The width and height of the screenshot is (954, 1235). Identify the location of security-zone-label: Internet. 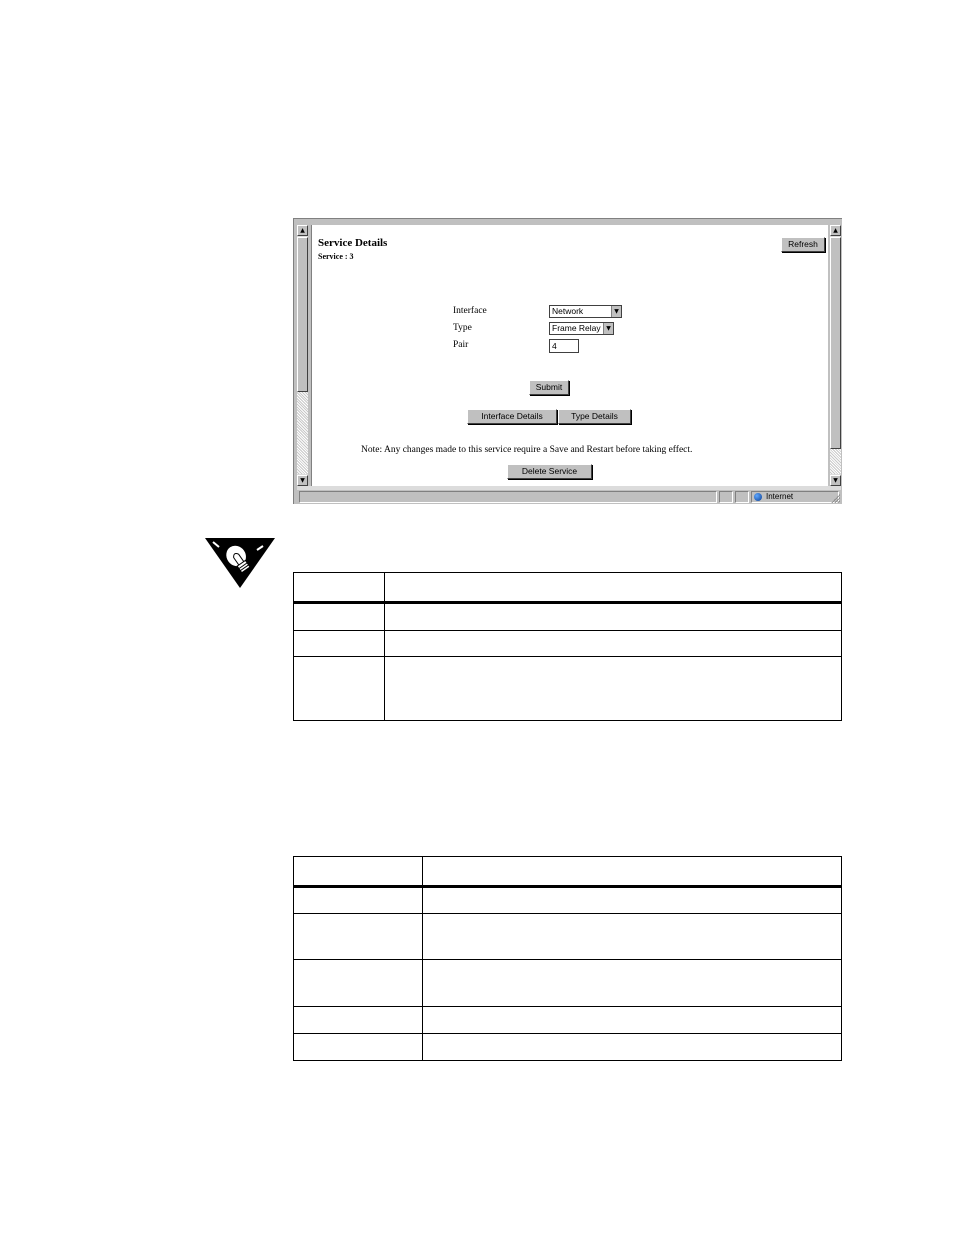
(780, 496).